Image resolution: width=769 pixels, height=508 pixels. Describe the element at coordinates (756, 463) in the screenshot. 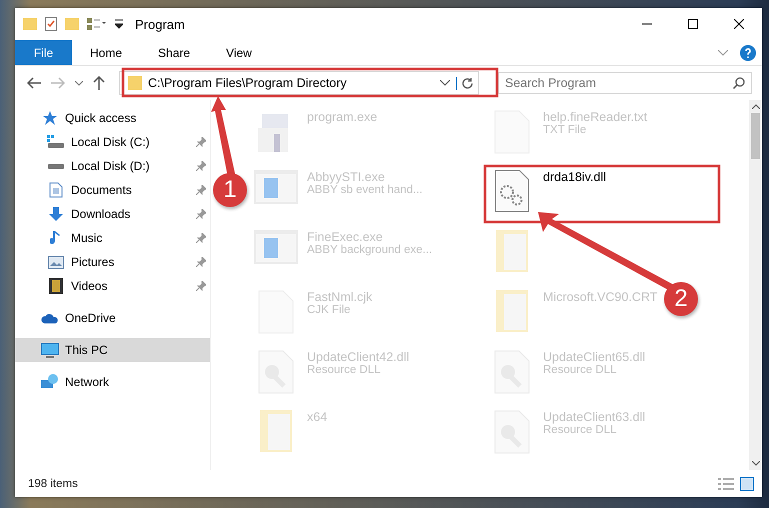

I see `scroll-down-icon` at that location.